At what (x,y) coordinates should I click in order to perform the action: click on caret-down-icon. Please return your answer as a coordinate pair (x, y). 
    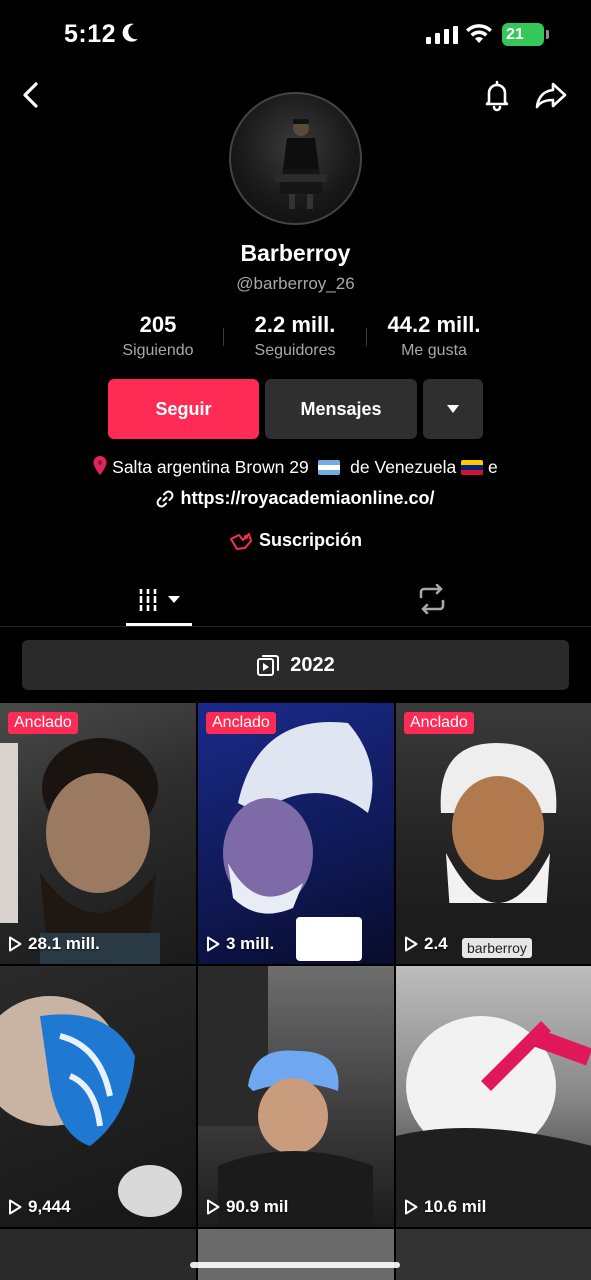
    Looking at the image, I should click on (453, 409).